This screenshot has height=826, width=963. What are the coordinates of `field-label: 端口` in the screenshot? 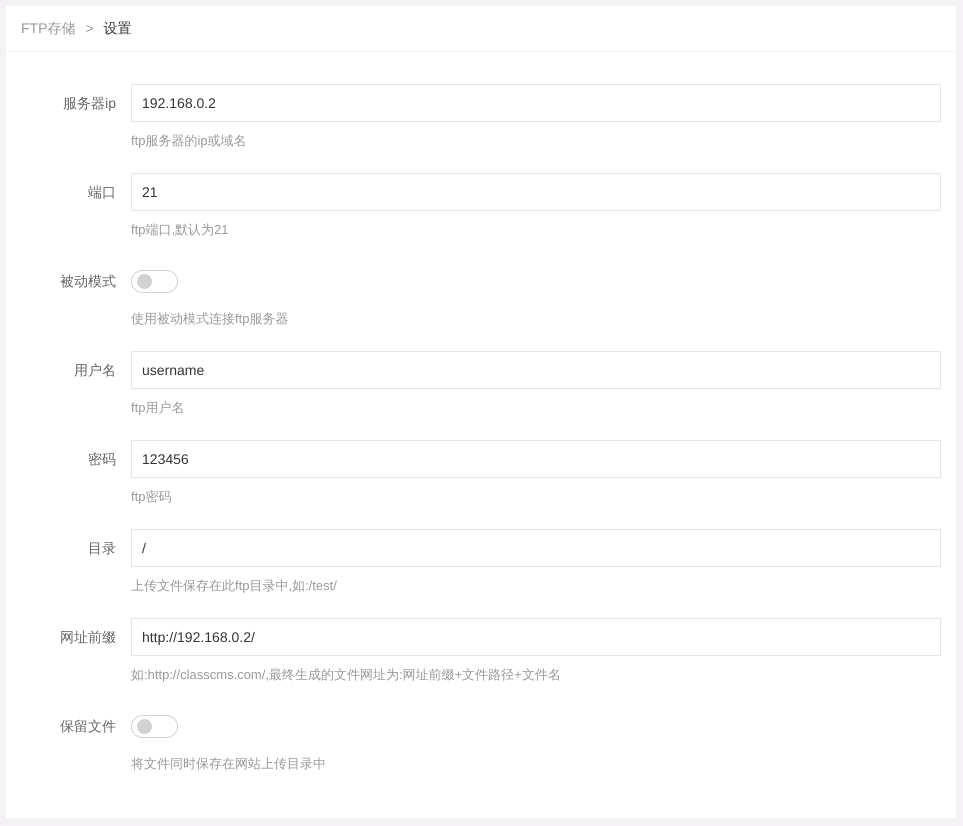 It's located at (102, 192).